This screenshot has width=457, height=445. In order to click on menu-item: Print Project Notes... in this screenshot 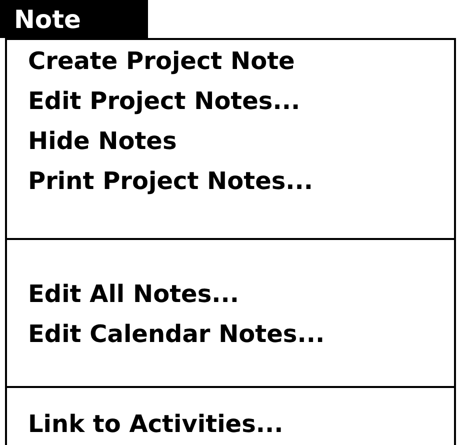, I will do `click(160, 181)`.